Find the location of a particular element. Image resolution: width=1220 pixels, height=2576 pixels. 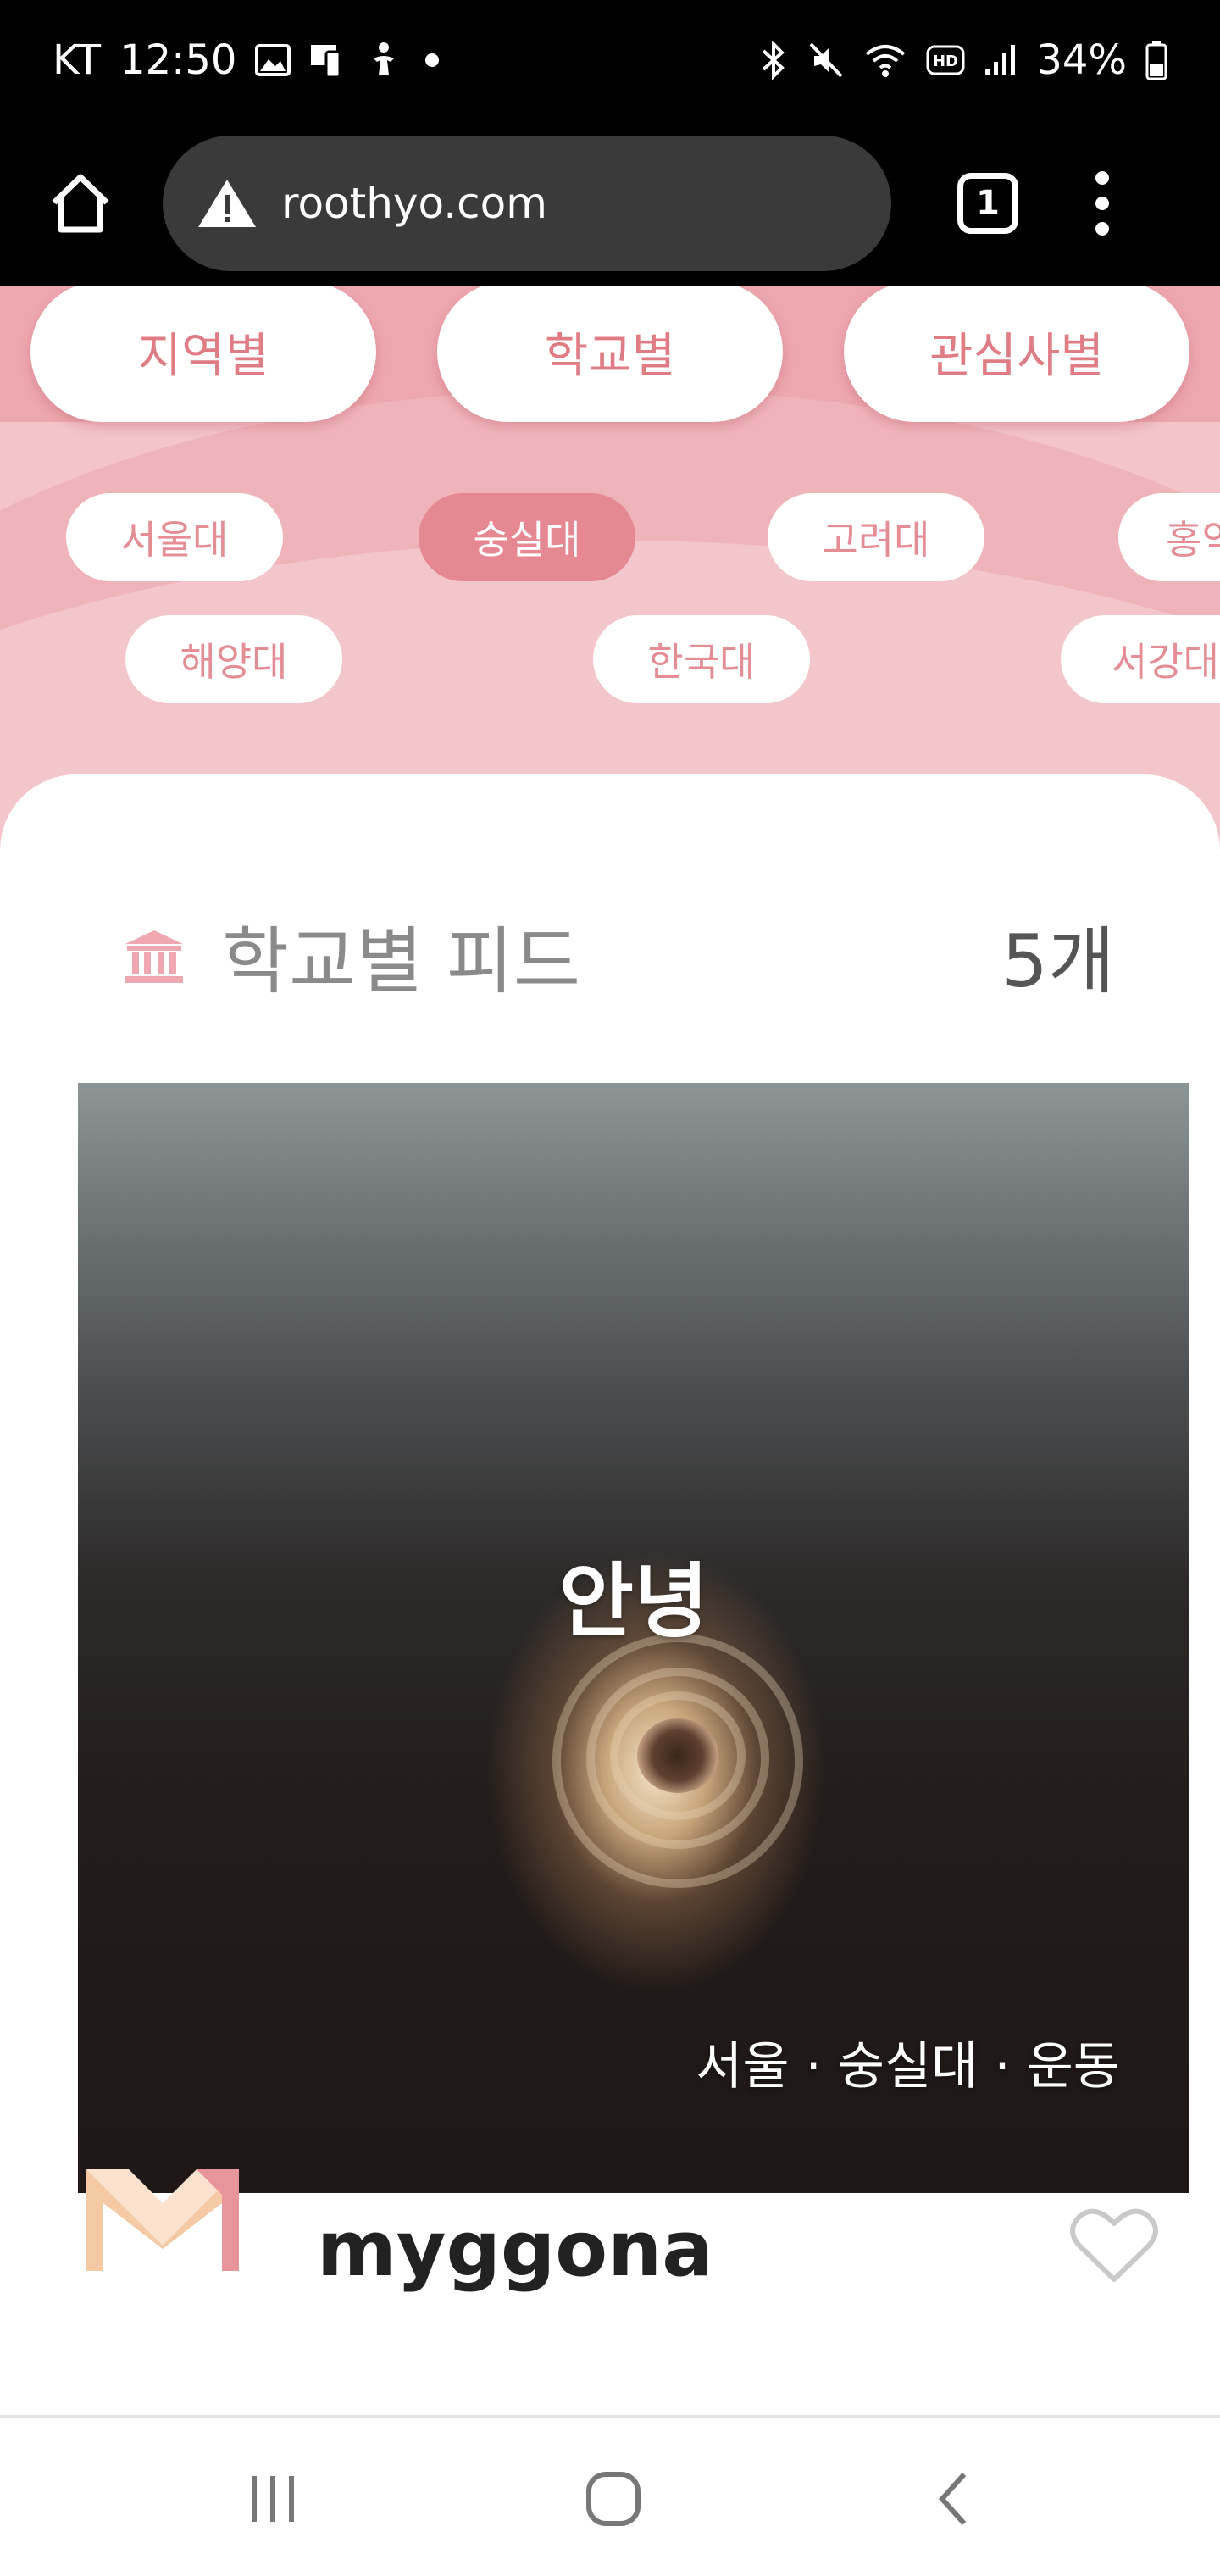

url-text: roothyo.com is located at coordinates (414, 203).